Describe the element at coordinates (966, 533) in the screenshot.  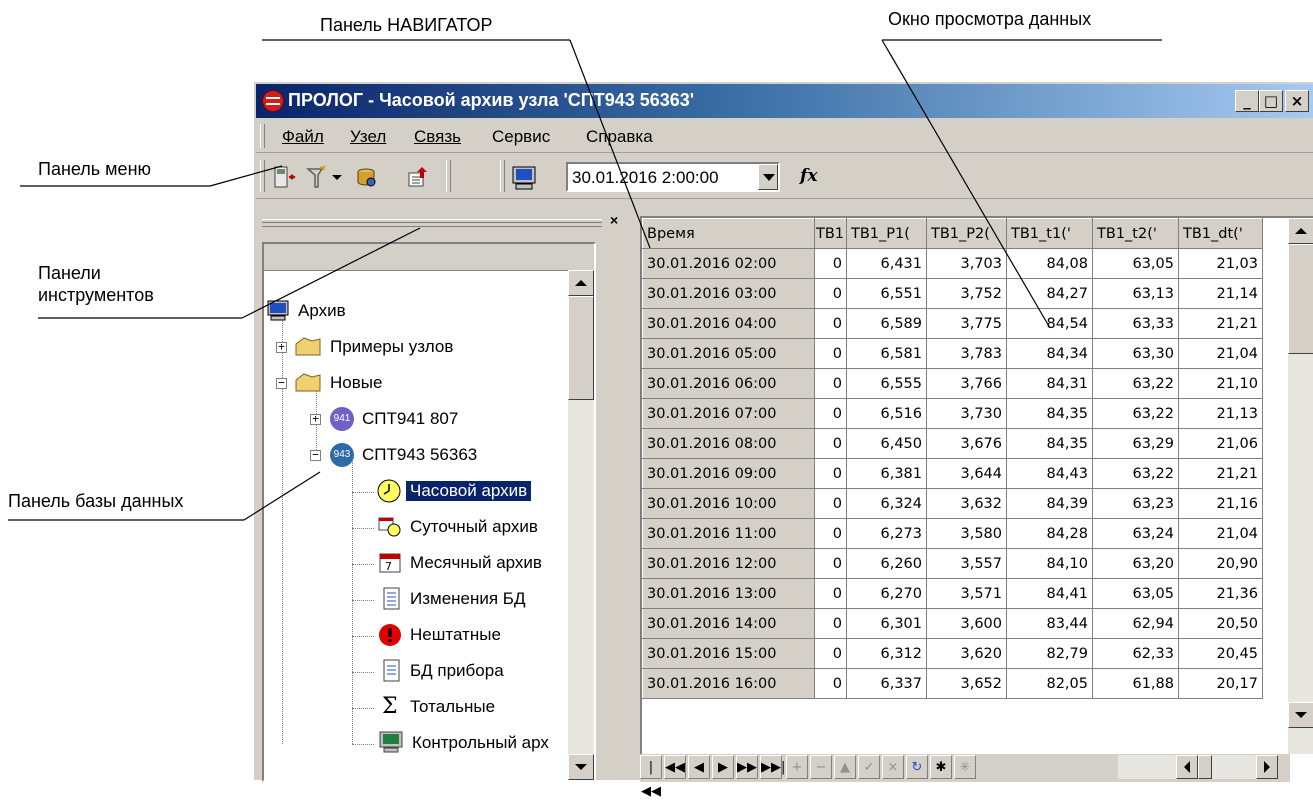
I see `value-cell: 3,580` at that location.